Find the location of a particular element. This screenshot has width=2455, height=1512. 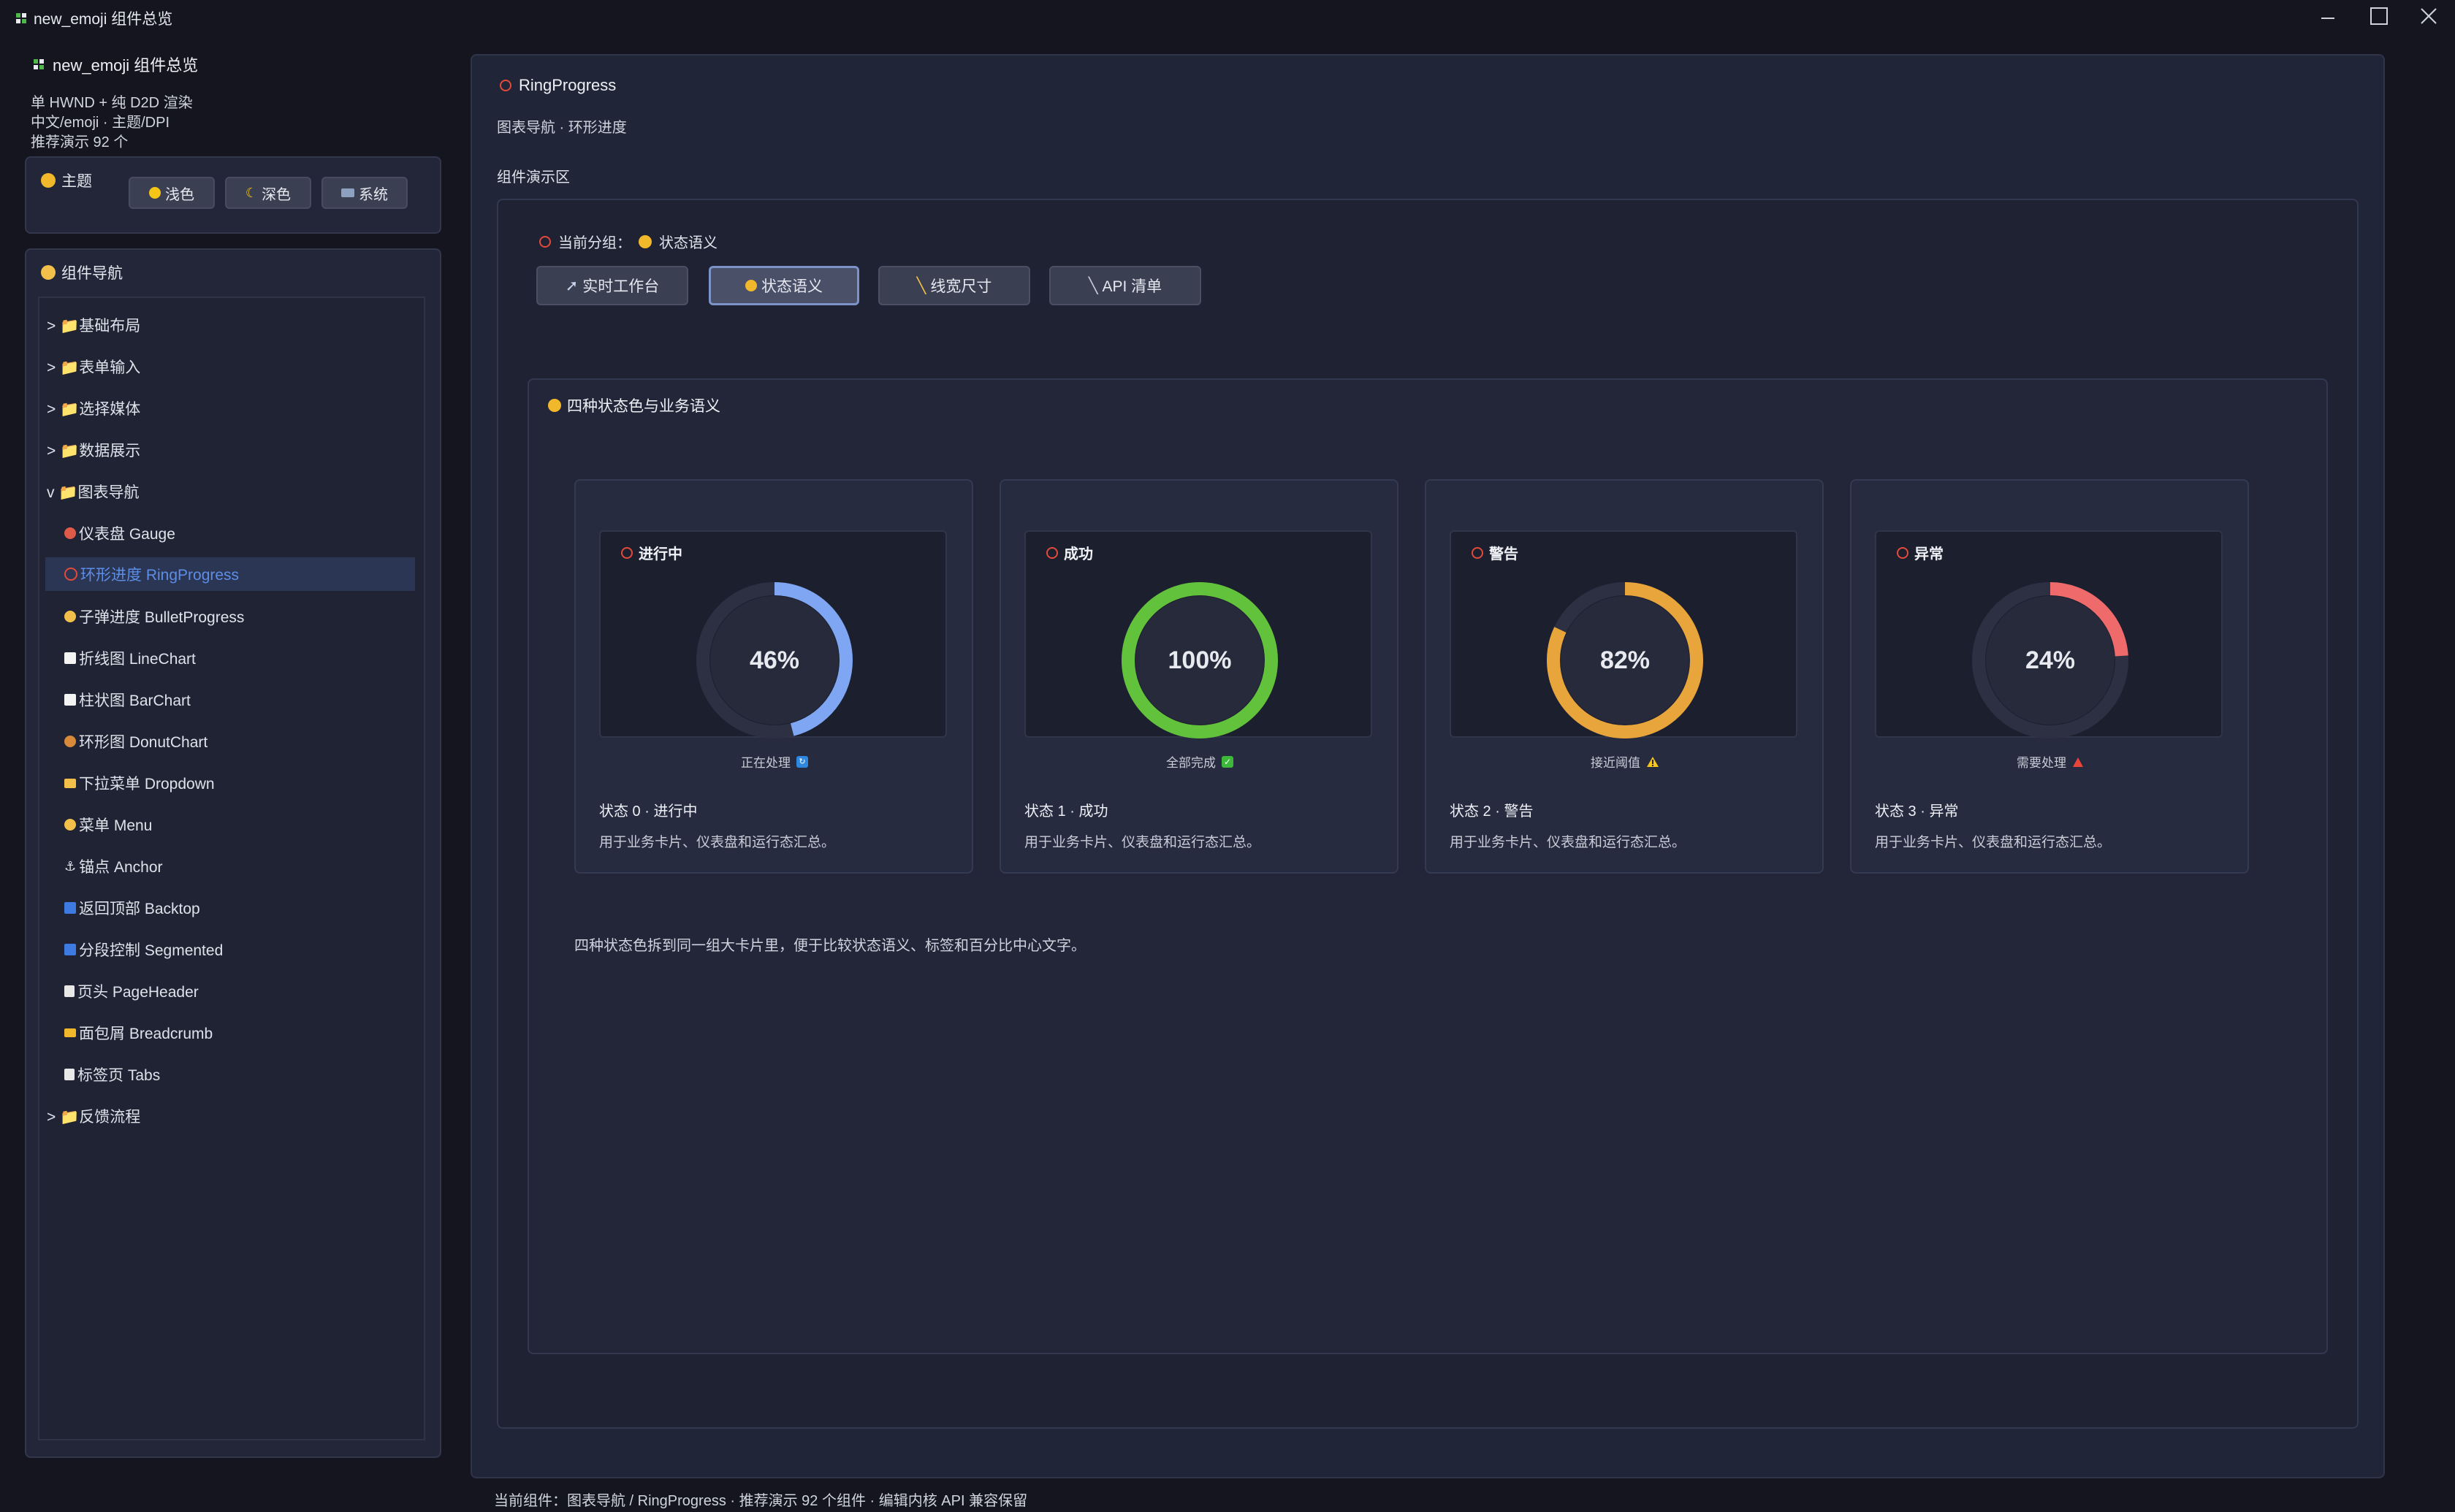

nav-item-gauge: 仪表盘 Gauge is located at coordinates (119, 533).